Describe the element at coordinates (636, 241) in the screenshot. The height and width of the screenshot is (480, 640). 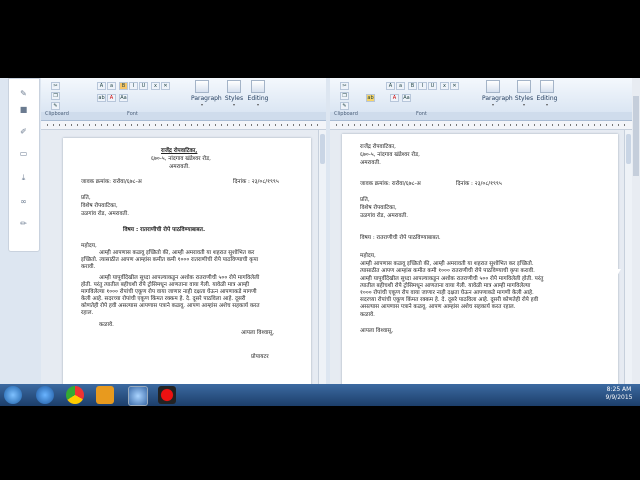
I see `screen-scrollbar` at that location.